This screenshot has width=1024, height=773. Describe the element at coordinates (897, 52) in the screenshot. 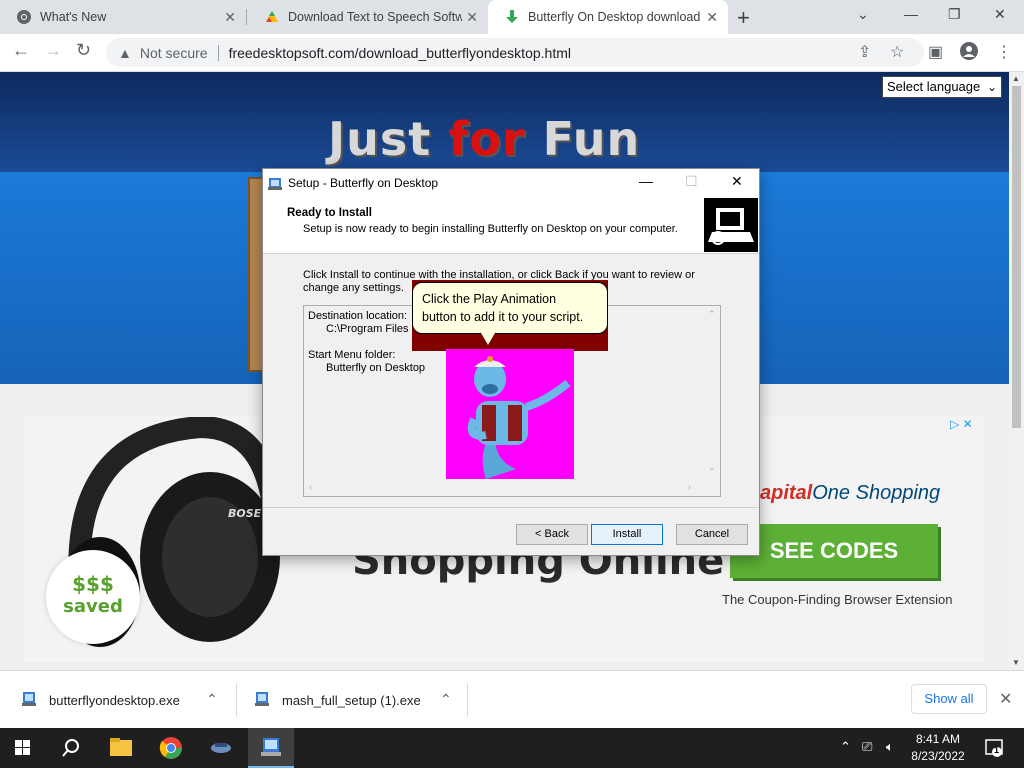

I see `star-icon: ☆` at that location.